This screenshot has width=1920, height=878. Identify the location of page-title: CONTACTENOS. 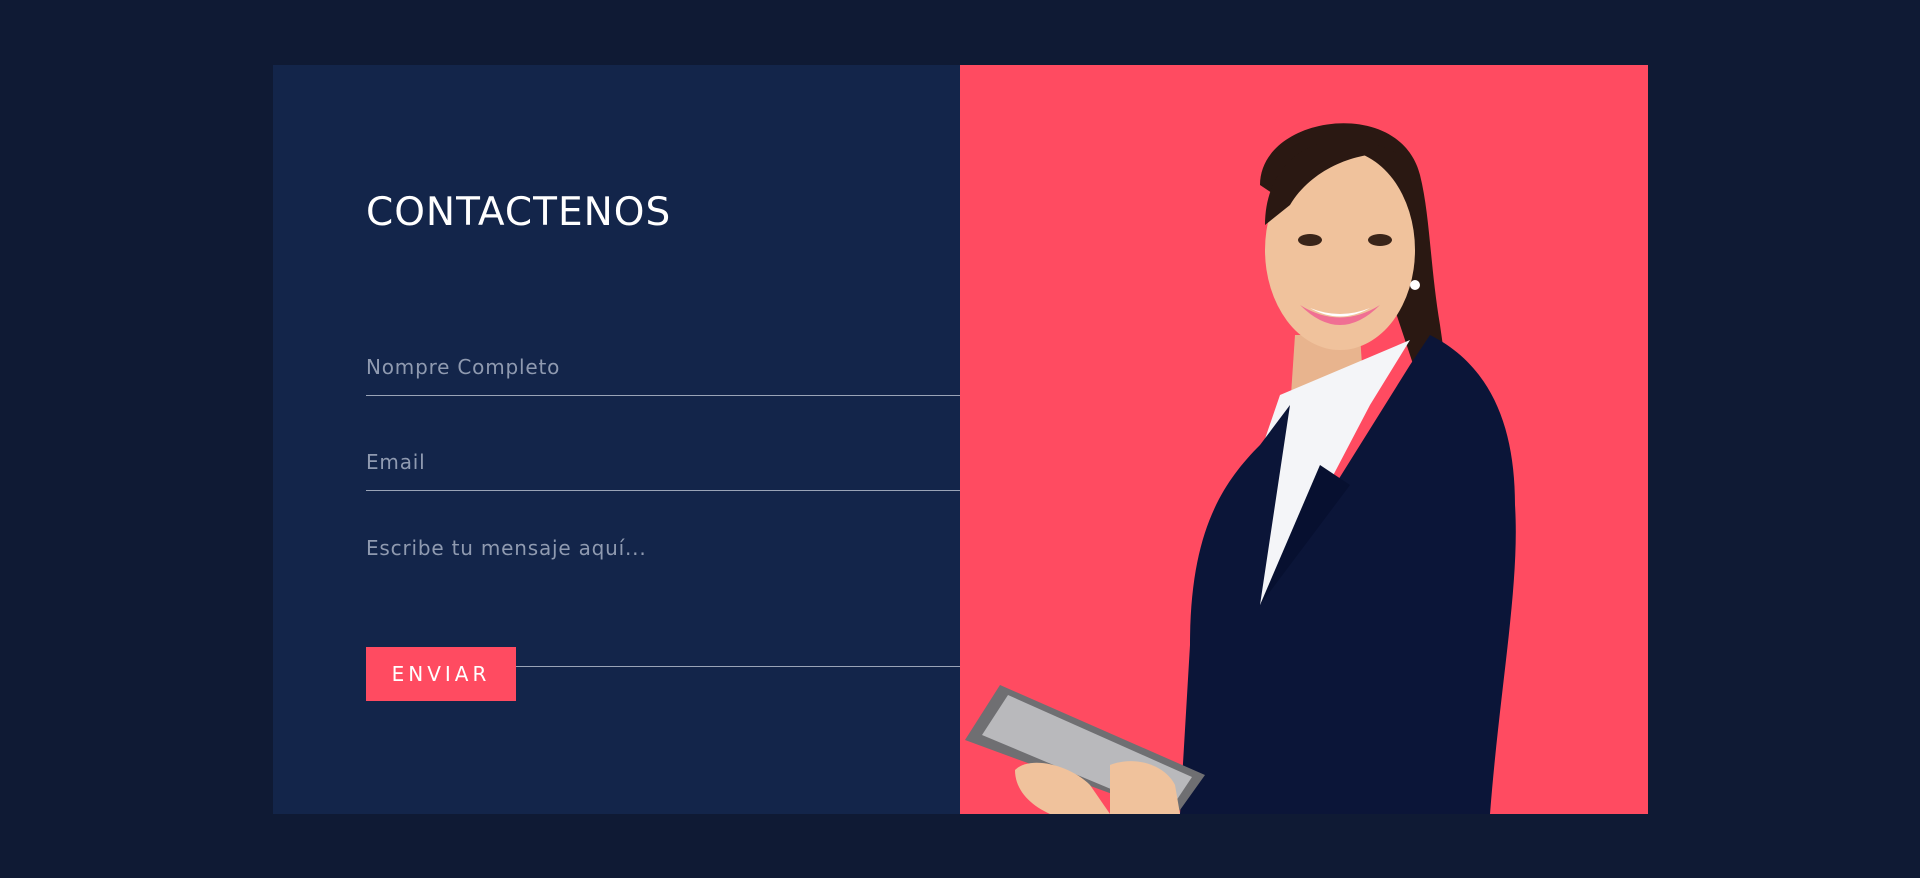
(519, 212).